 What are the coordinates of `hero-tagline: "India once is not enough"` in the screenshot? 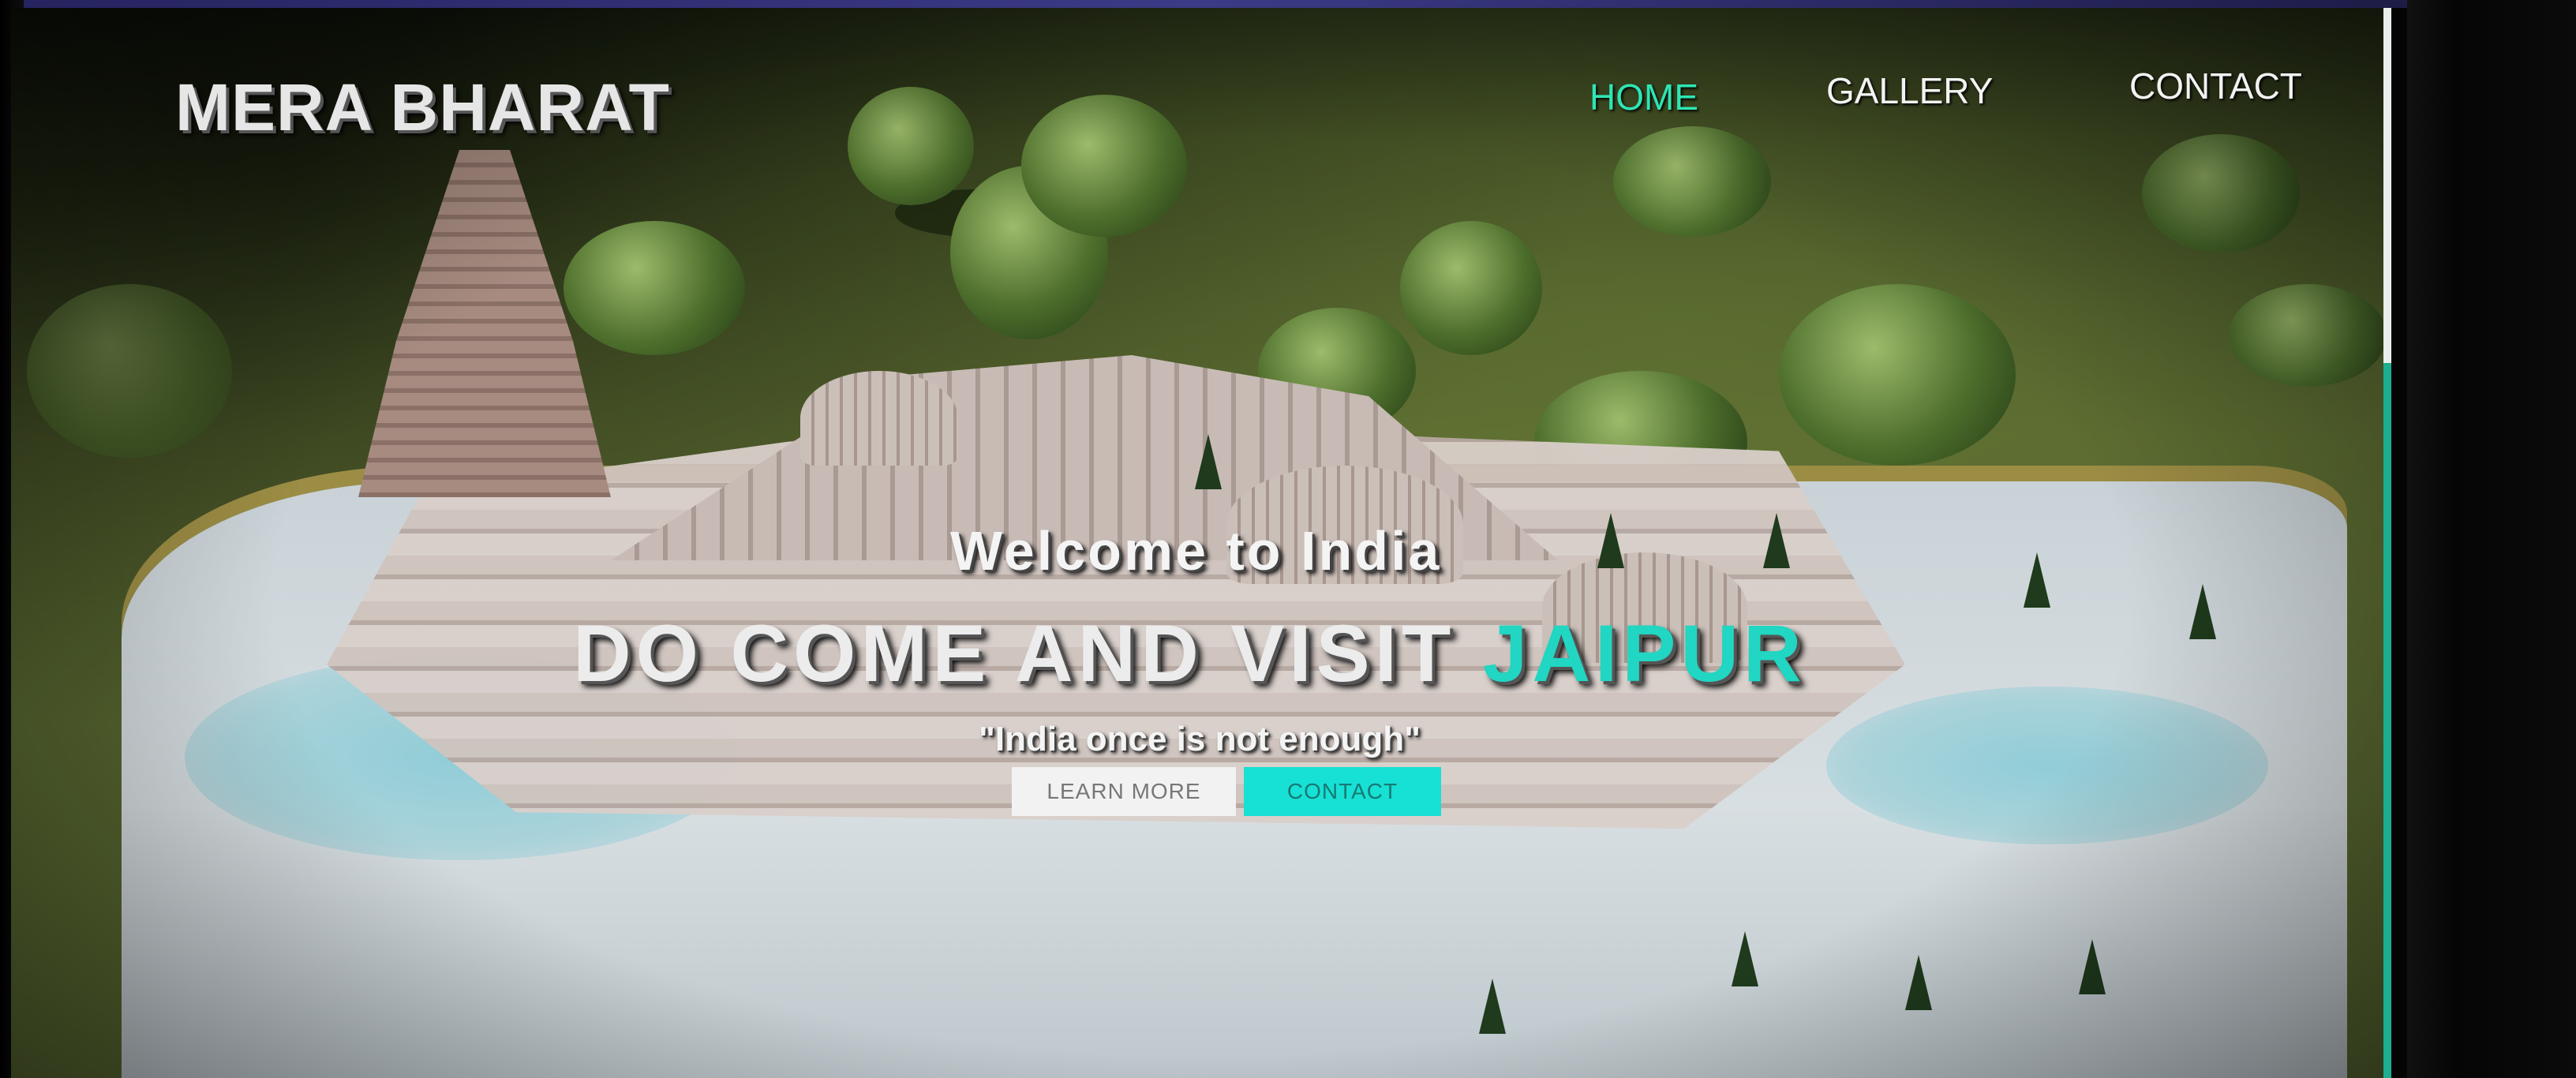 It's located at (1200, 739).